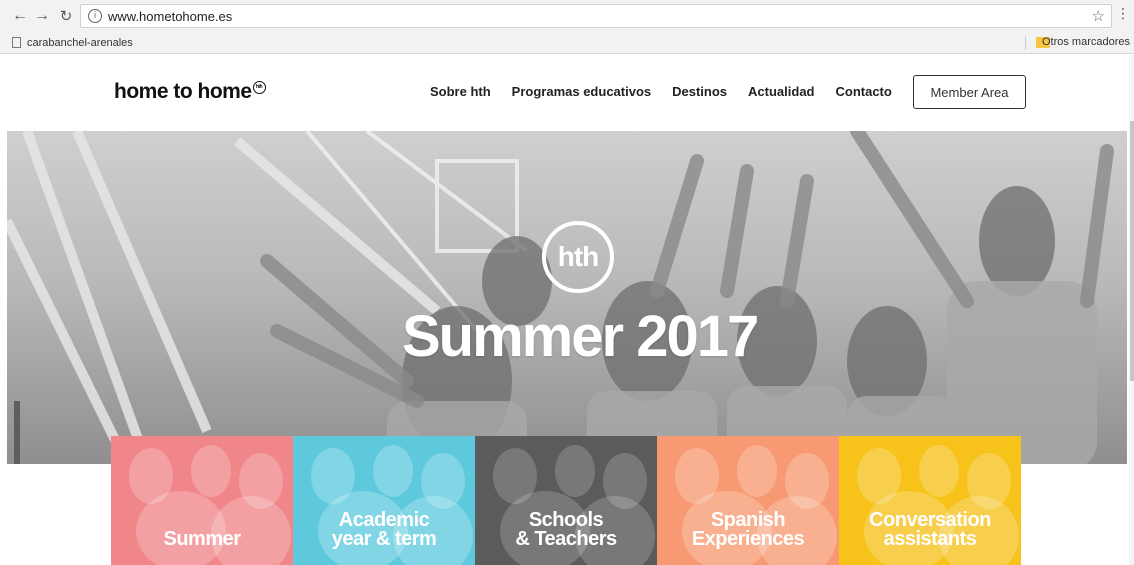  I want to click on tile-label-line1: Summer, so click(202, 539).